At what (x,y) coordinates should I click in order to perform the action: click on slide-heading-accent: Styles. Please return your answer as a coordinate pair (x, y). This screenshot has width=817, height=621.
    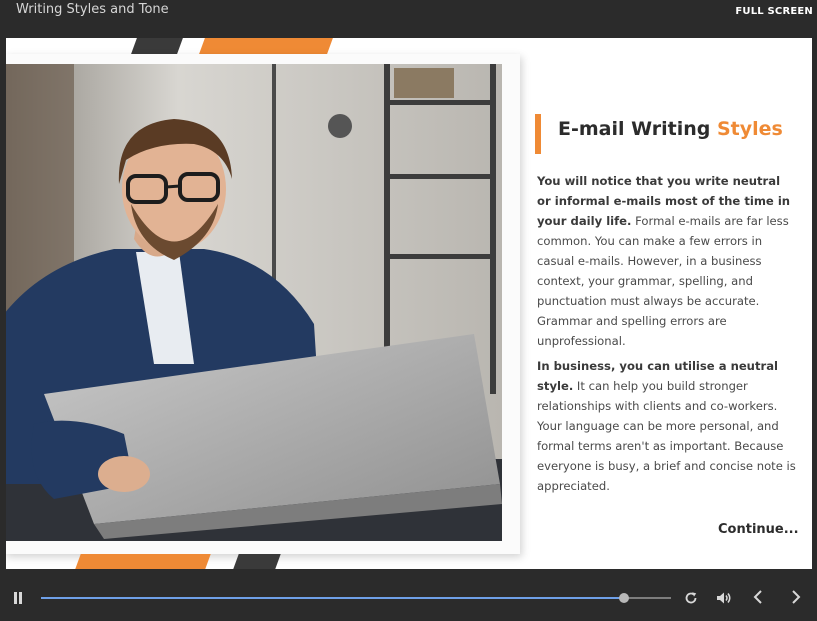
    Looking at the image, I should click on (749, 129).